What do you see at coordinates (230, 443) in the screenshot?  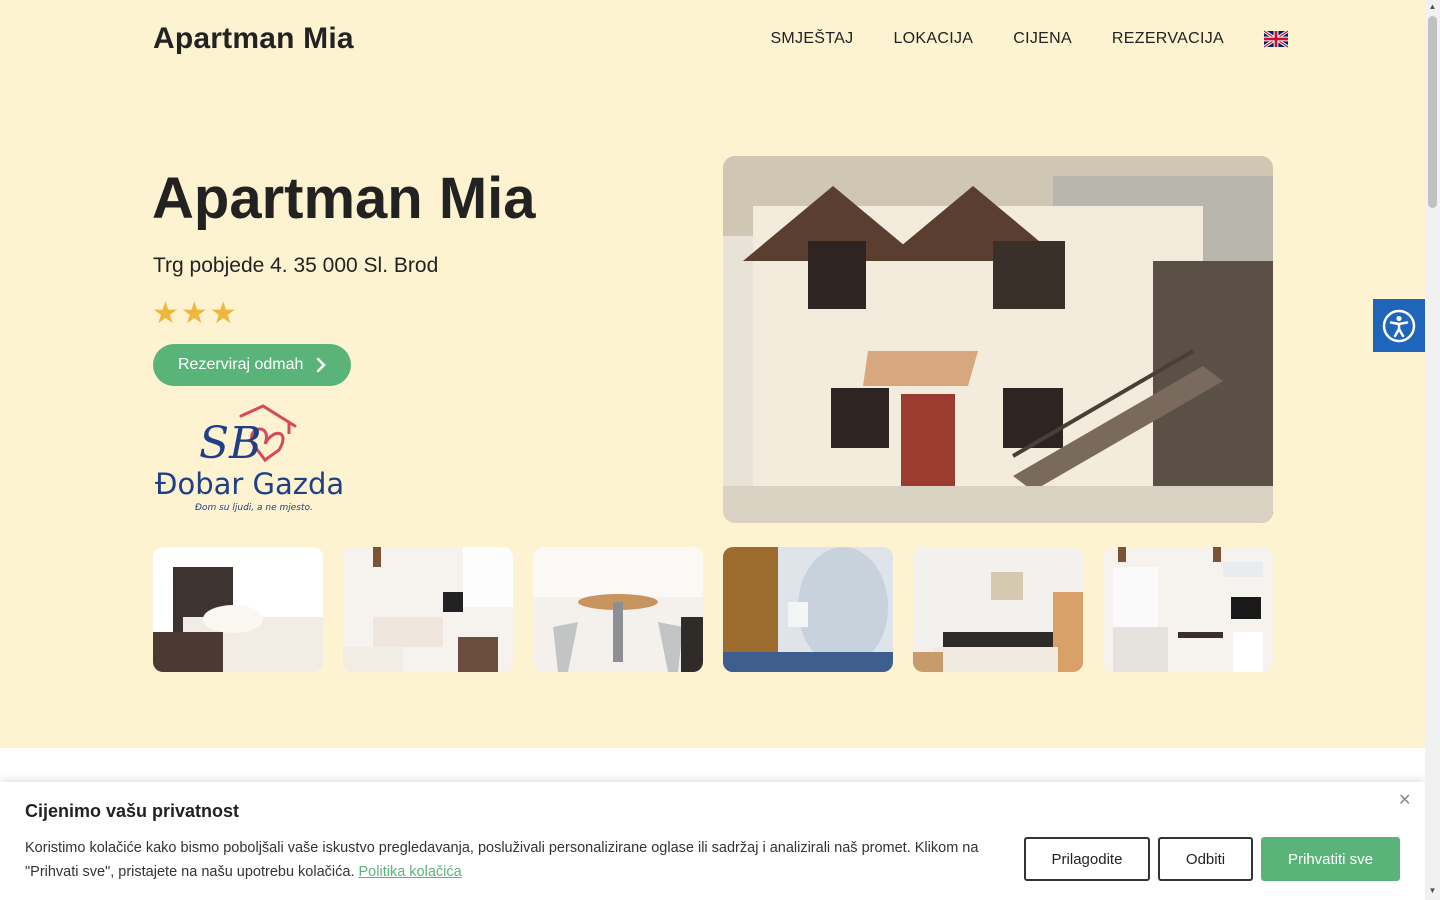 I see `logo-monogram: SB` at bounding box center [230, 443].